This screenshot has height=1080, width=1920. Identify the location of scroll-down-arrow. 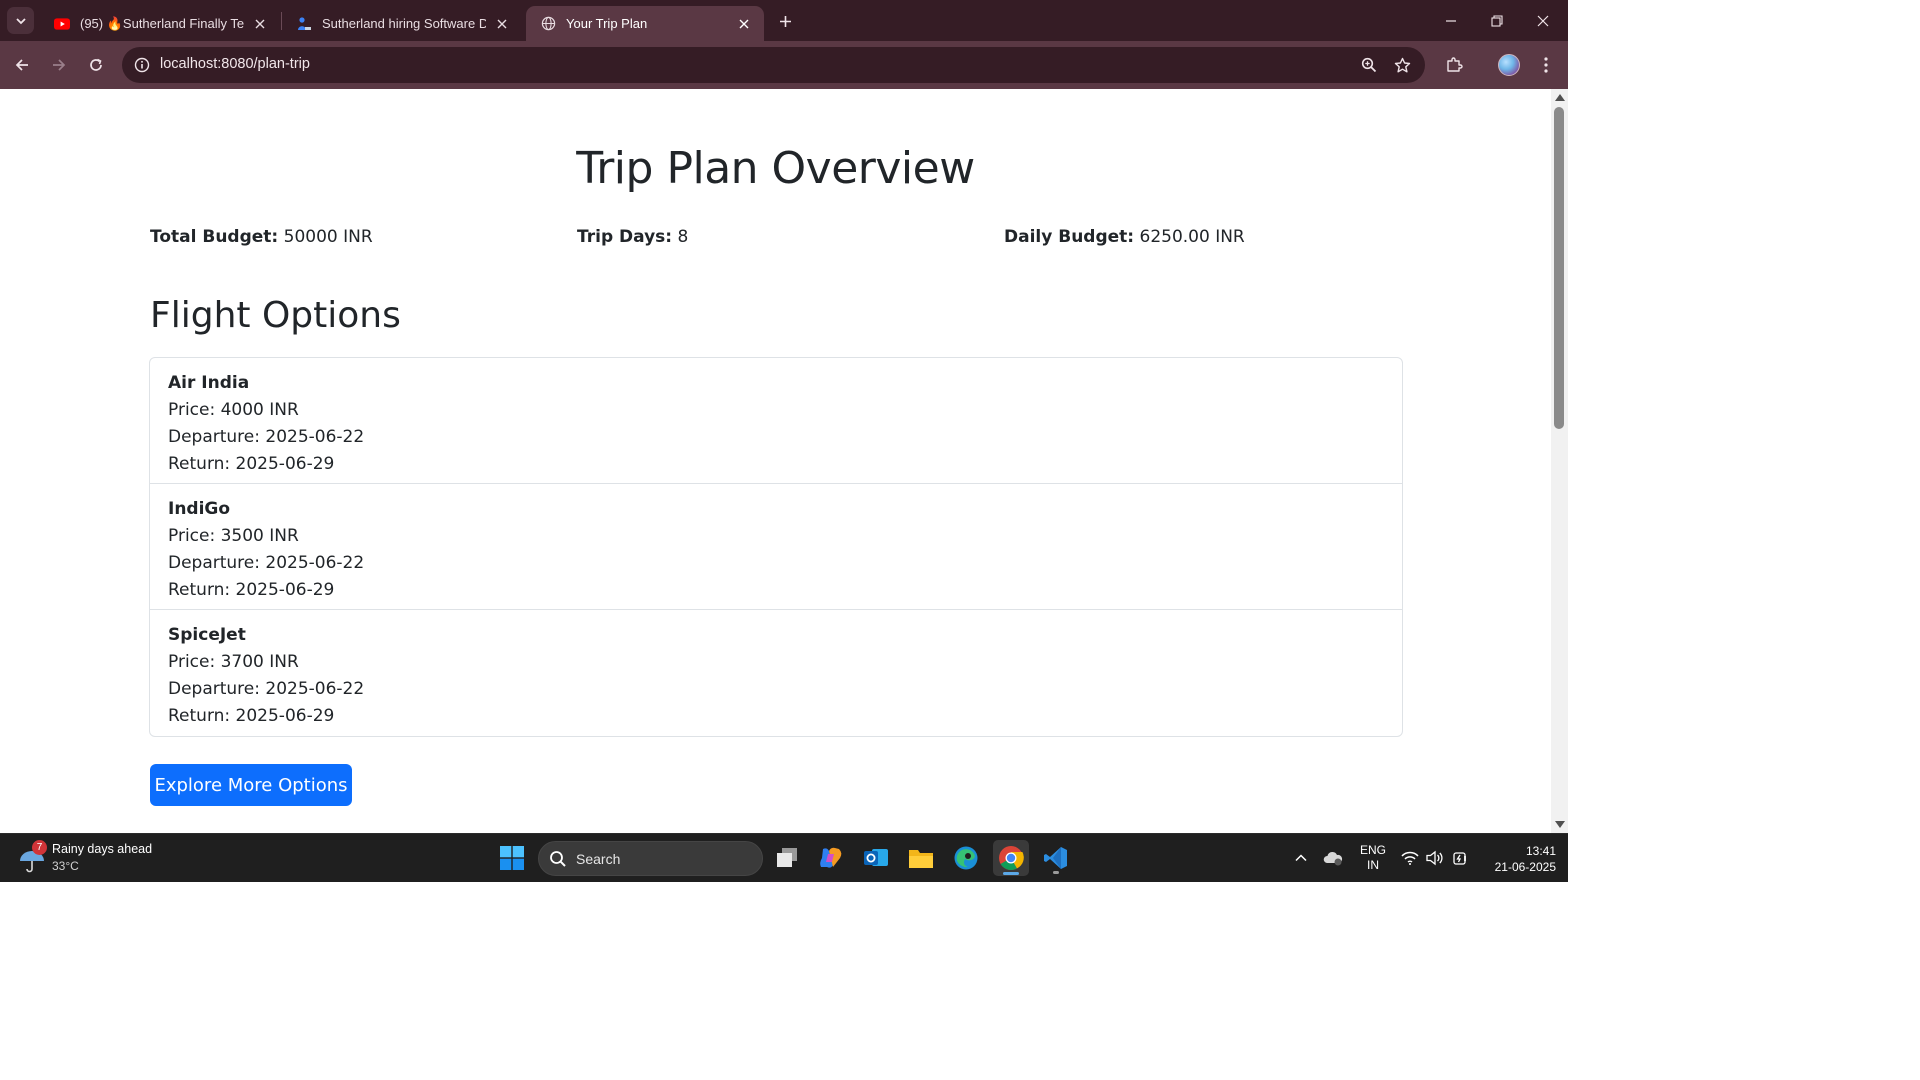
(1560, 824).